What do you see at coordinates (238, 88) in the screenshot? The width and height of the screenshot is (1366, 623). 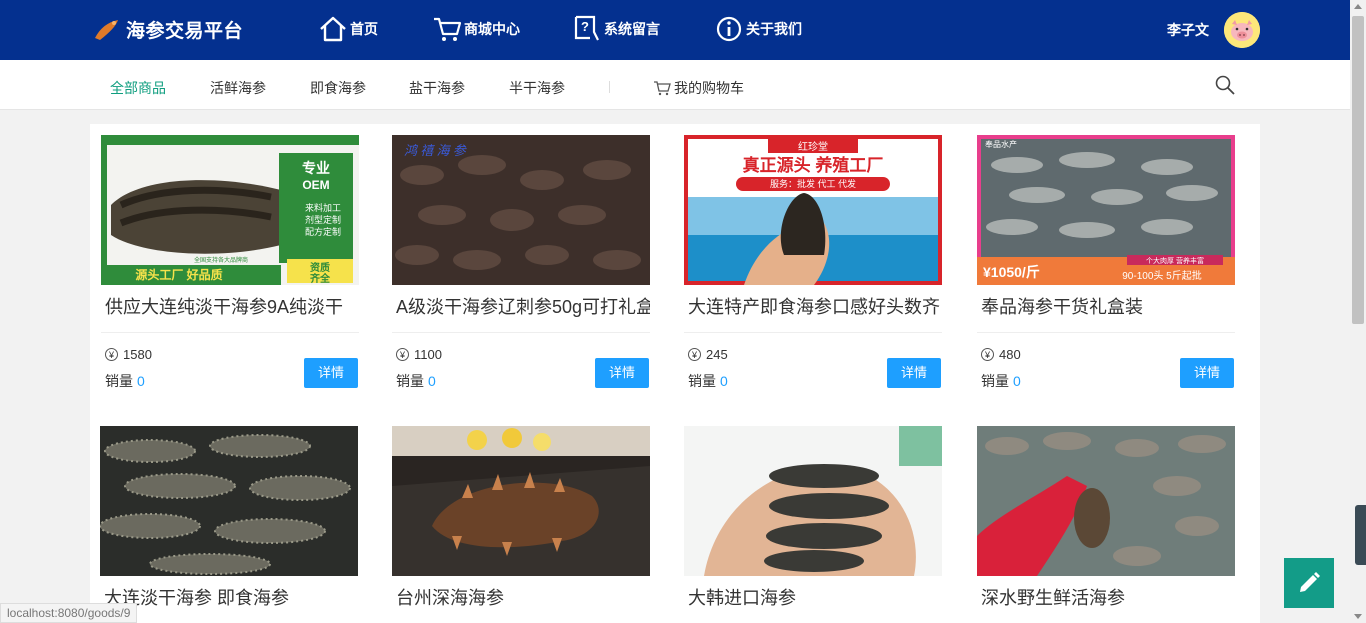 I see `category-live: 活鲜海参` at bounding box center [238, 88].